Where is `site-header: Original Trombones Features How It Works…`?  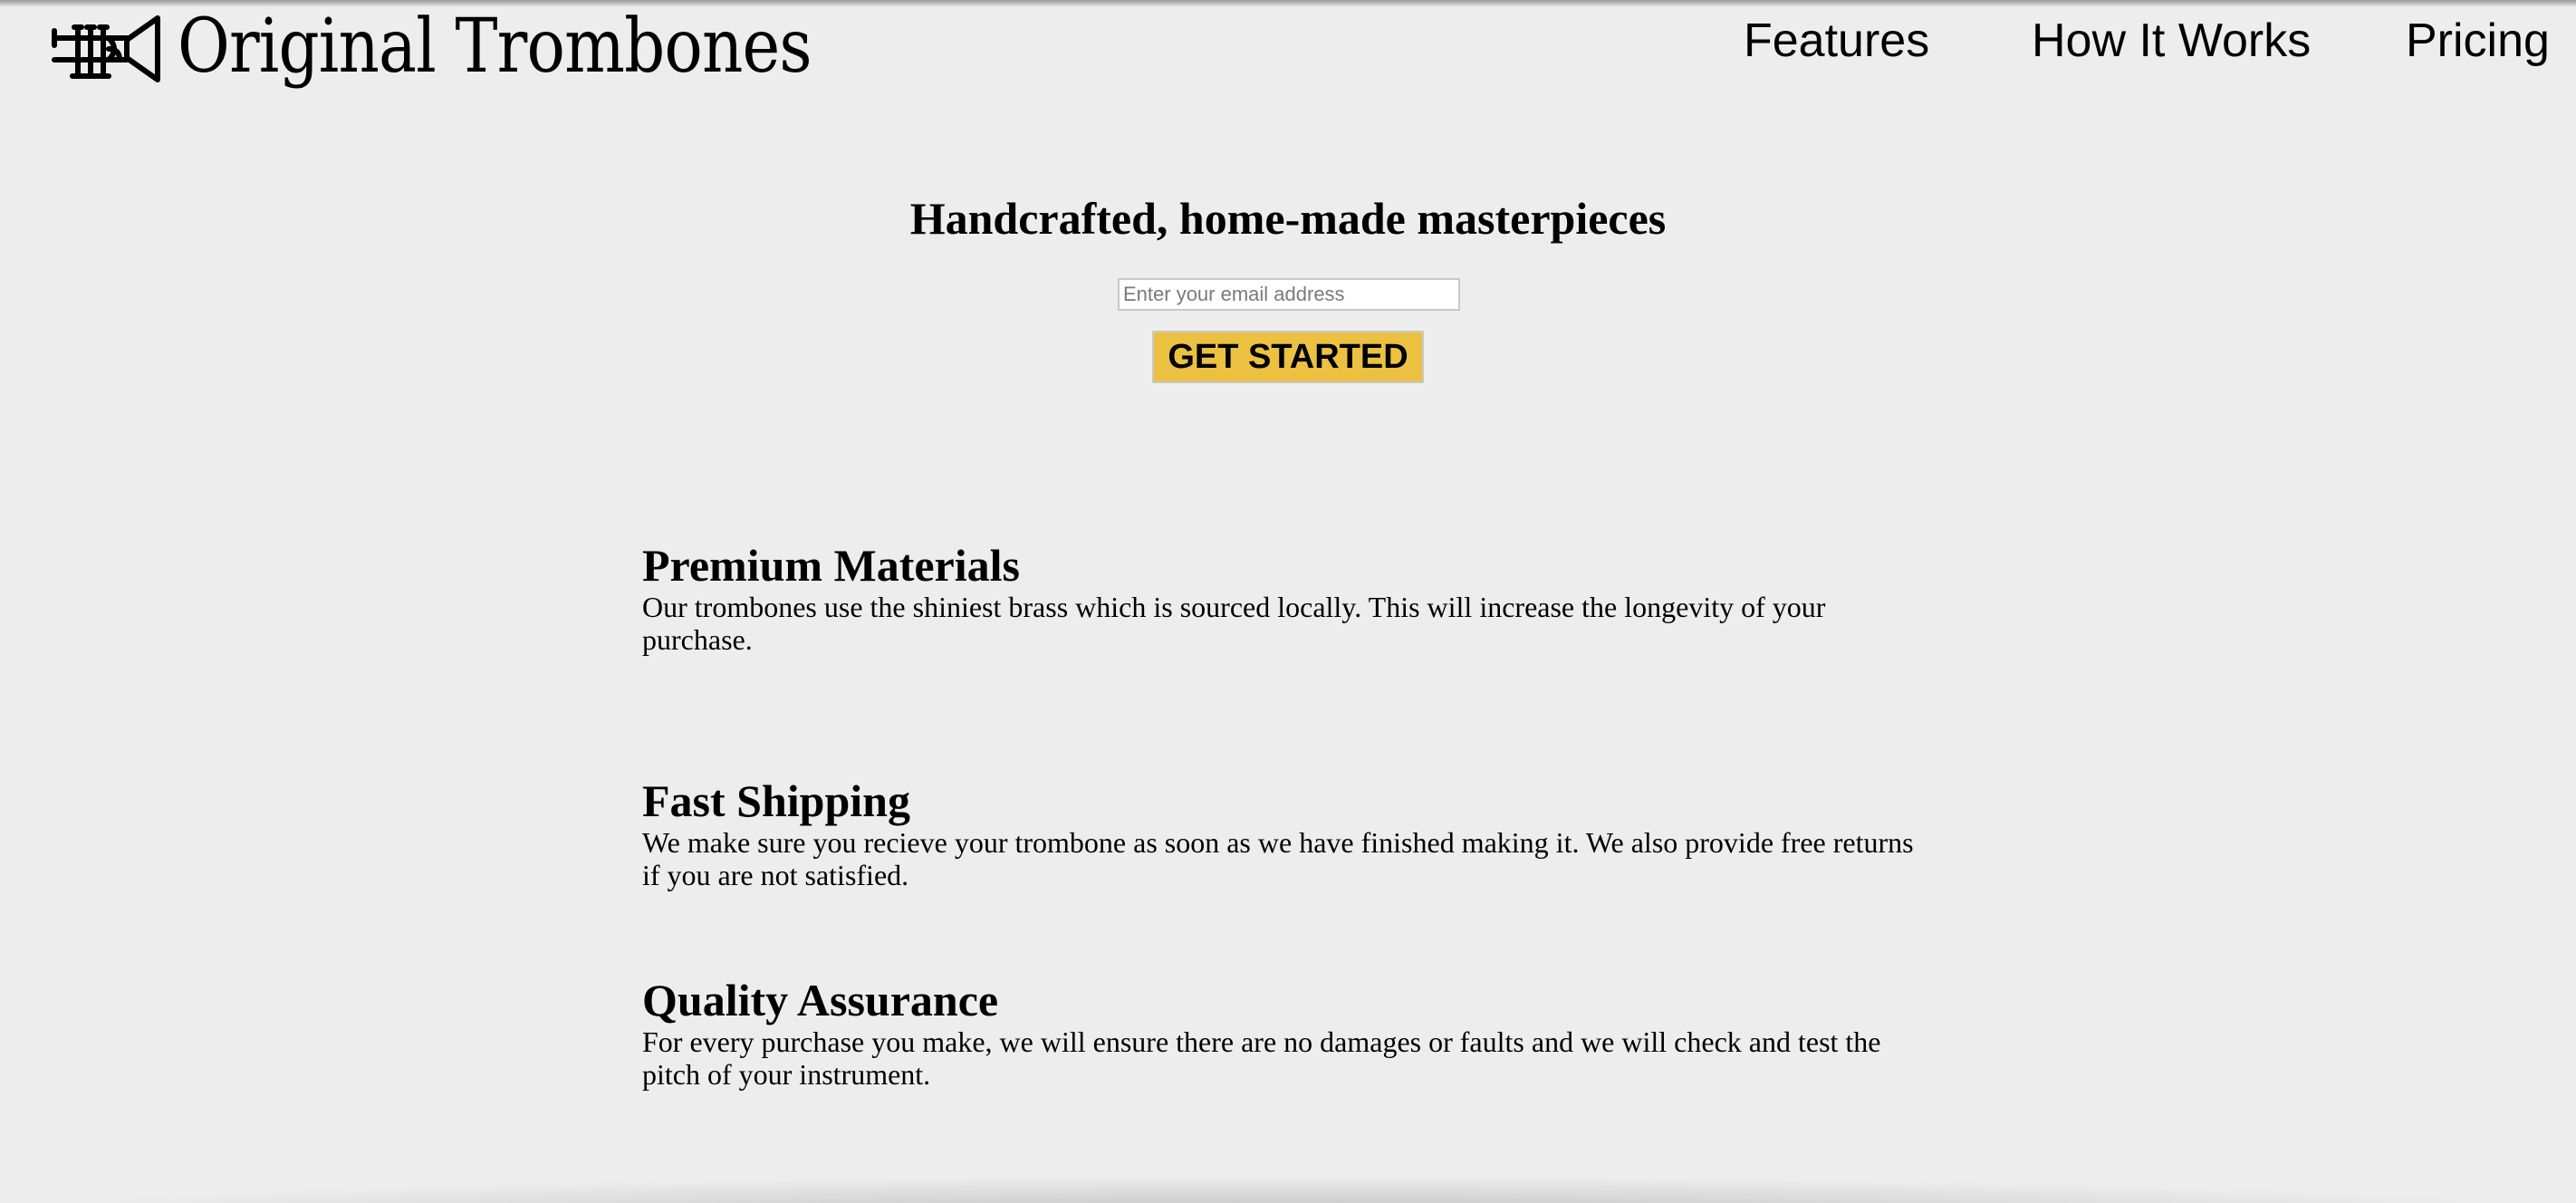 site-header: Original Trombones Features How It Works… is located at coordinates (1288, 50).